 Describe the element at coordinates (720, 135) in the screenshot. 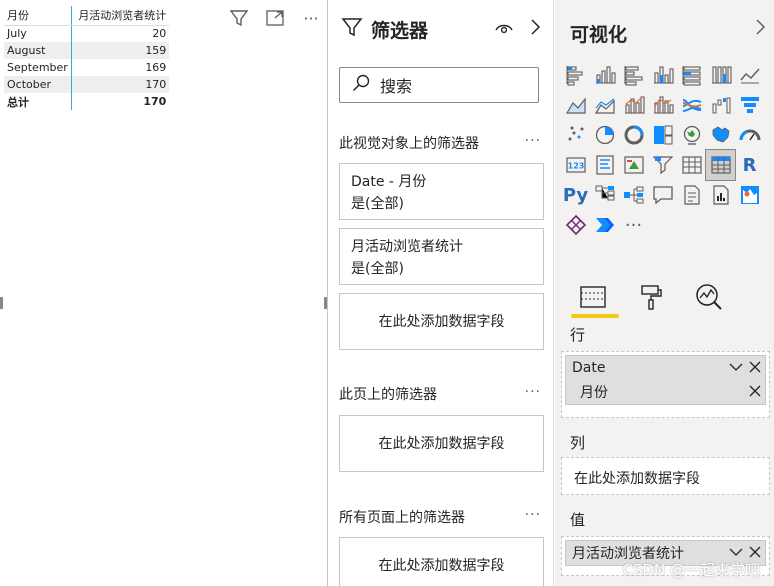

I see `filled-map-icon` at that location.